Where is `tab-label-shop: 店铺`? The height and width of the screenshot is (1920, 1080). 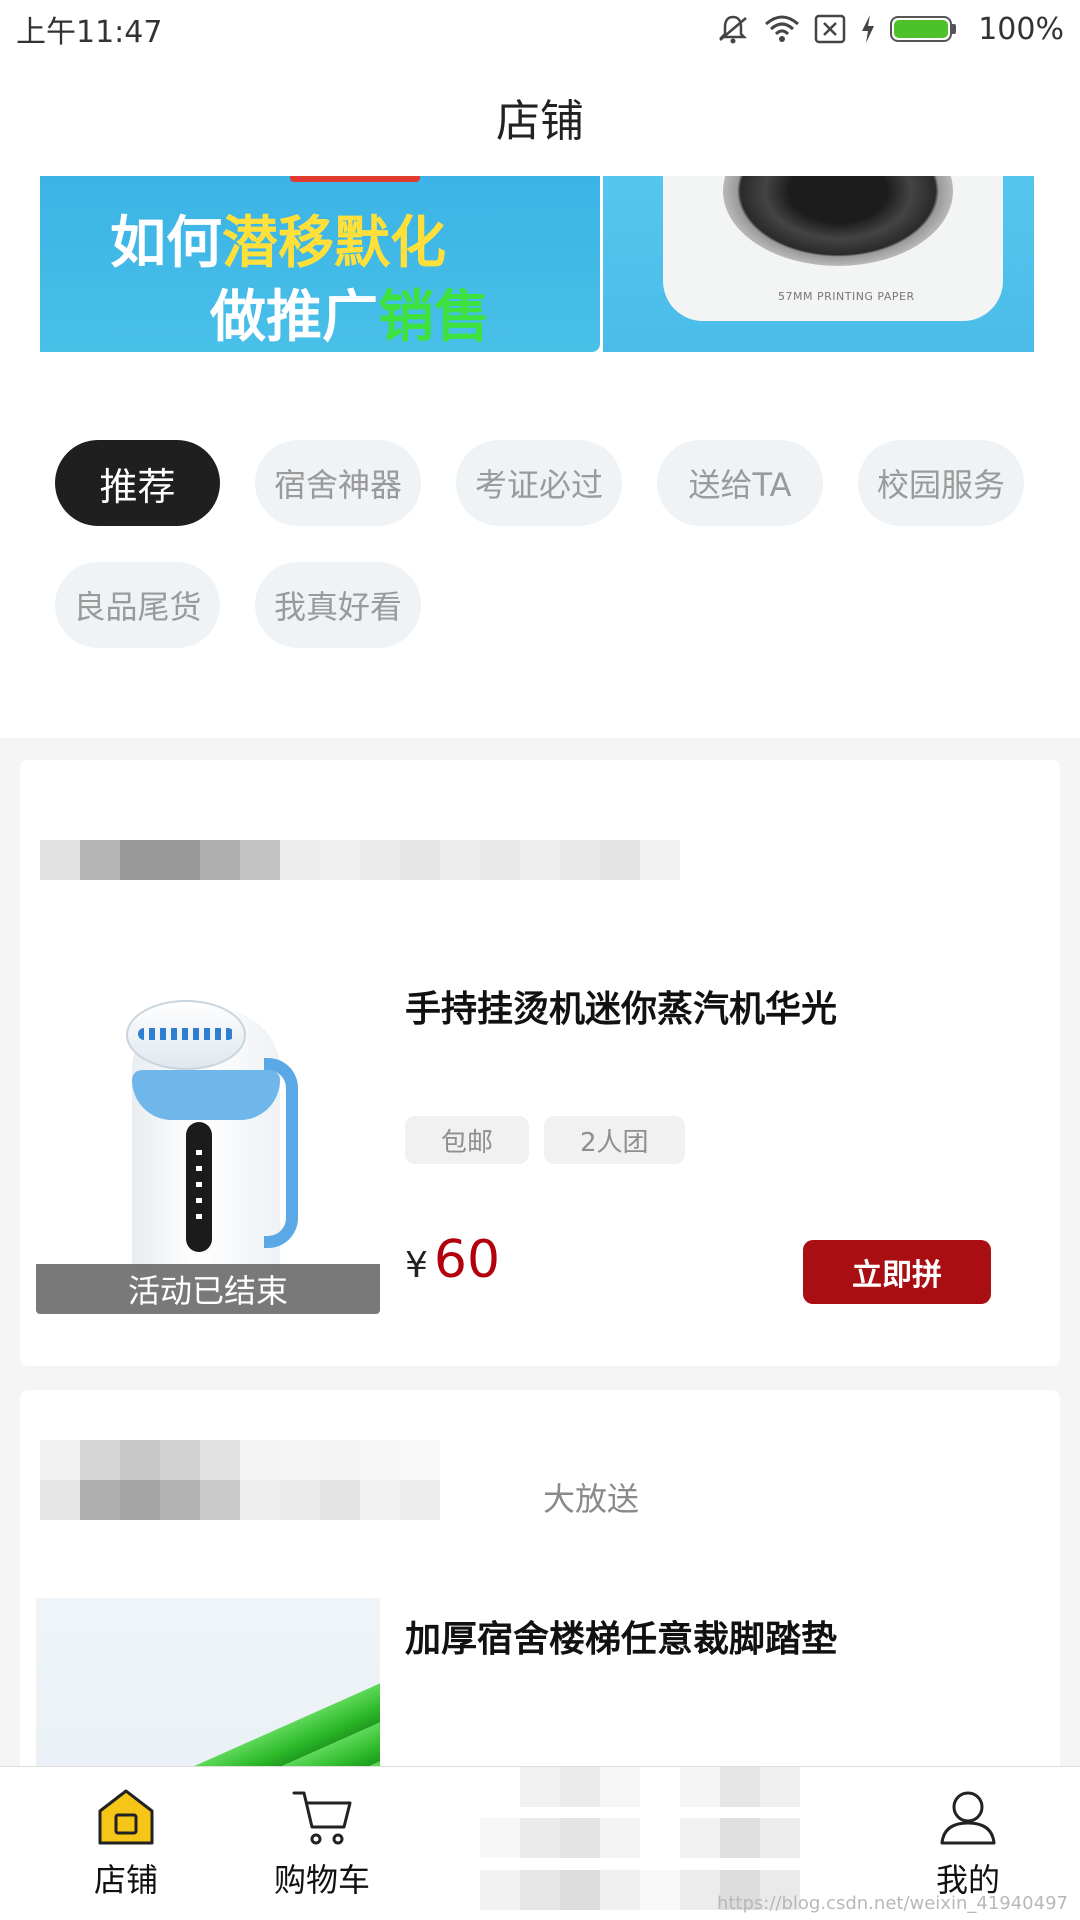 tab-label-shop: 店铺 is located at coordinates (125, 1880).